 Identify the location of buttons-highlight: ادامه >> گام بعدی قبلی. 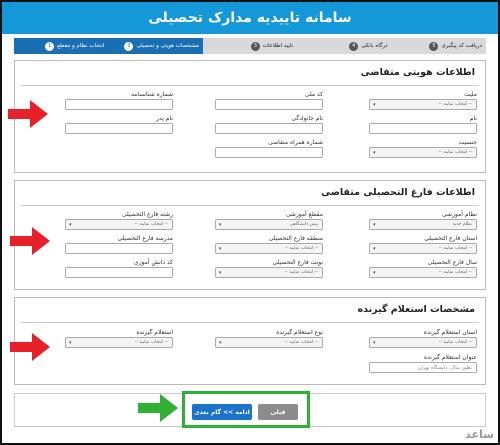
(246, 409).